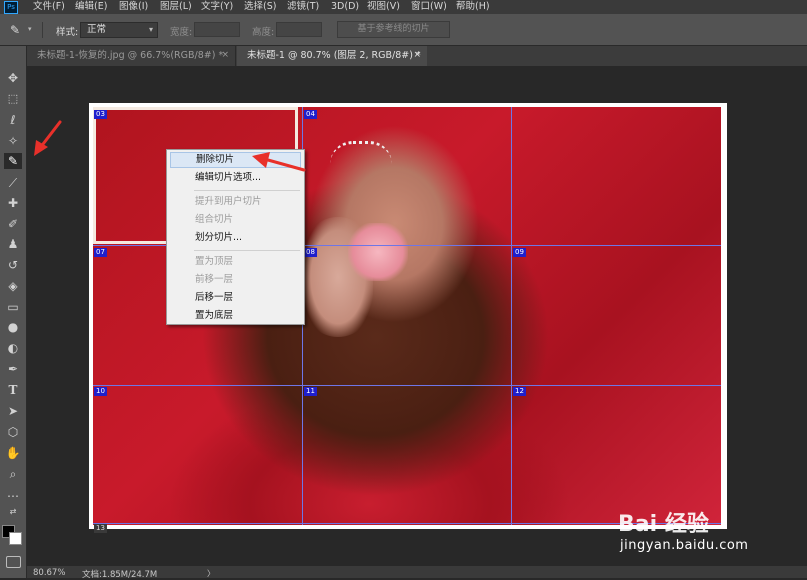 Image resolution: width=807 pixels, height=580 pixels. I want to click on separator, so click(42, 30).